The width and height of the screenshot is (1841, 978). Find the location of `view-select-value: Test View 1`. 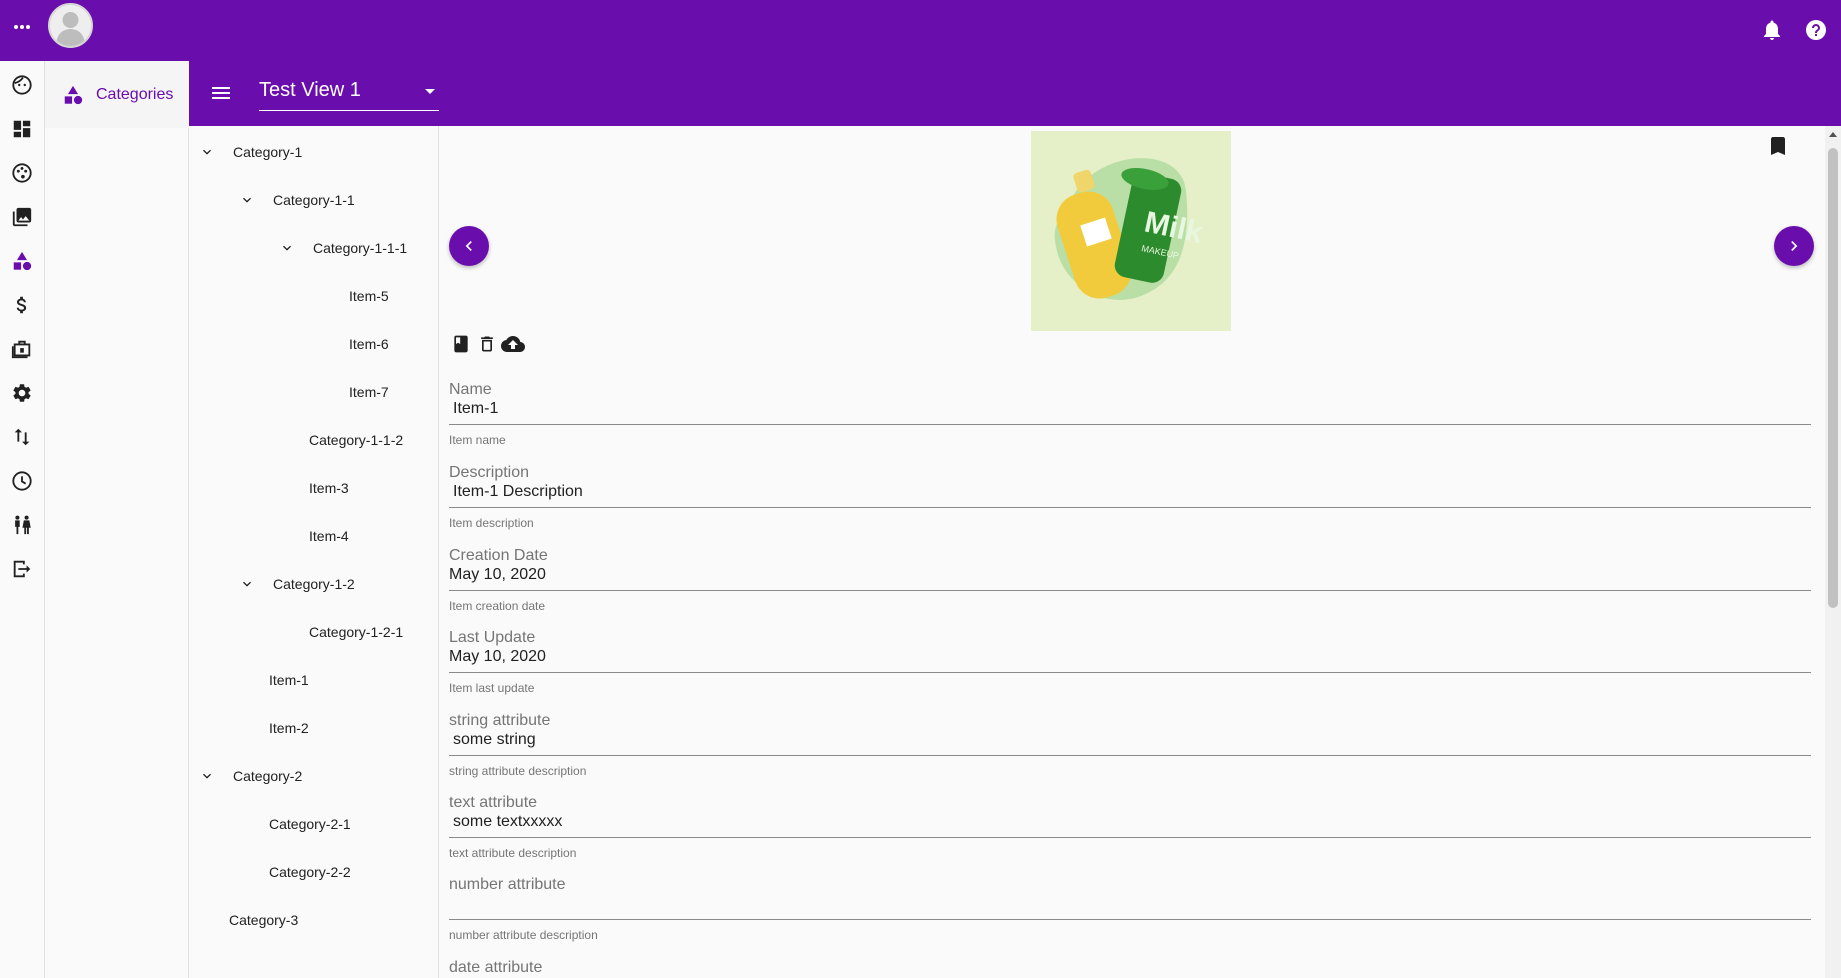

view-select-value: Test View 1 is located at coordinates (310, 90).